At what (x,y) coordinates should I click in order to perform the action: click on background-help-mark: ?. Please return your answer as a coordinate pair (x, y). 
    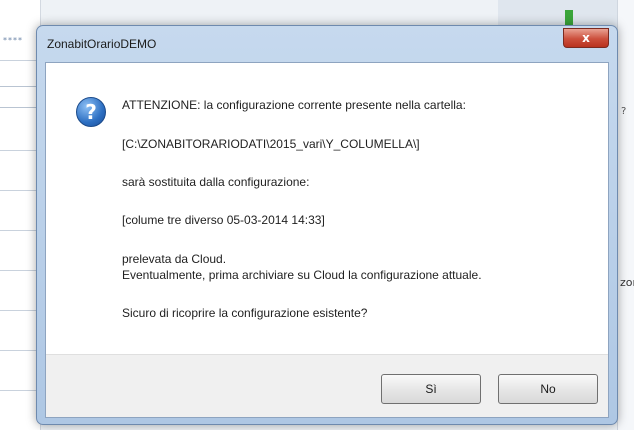
    Looking at the image, I should click on (624, 111).